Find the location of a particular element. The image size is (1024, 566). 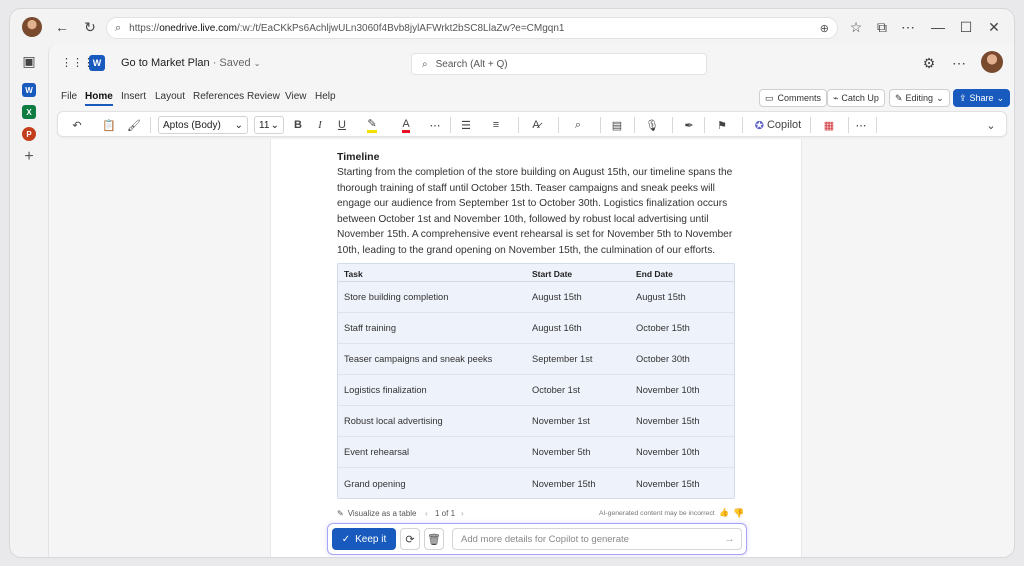

table-icon: ▦ is located at coordinates (829, 125).